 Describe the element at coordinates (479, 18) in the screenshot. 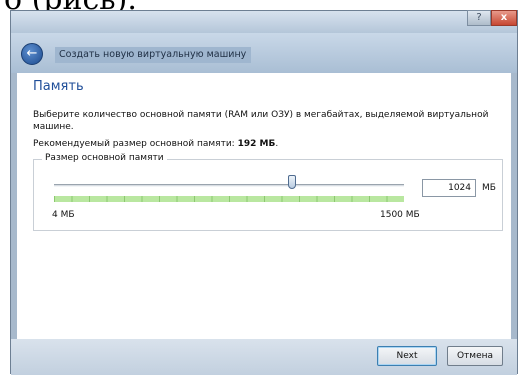

I see `help-button: ?` at that location.